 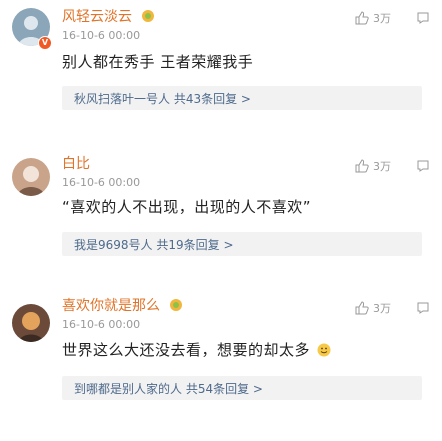 I want to click on reply-summary-box: 秋风扫落叶一号人 共43条回复 >, so click(x=242, y=98).